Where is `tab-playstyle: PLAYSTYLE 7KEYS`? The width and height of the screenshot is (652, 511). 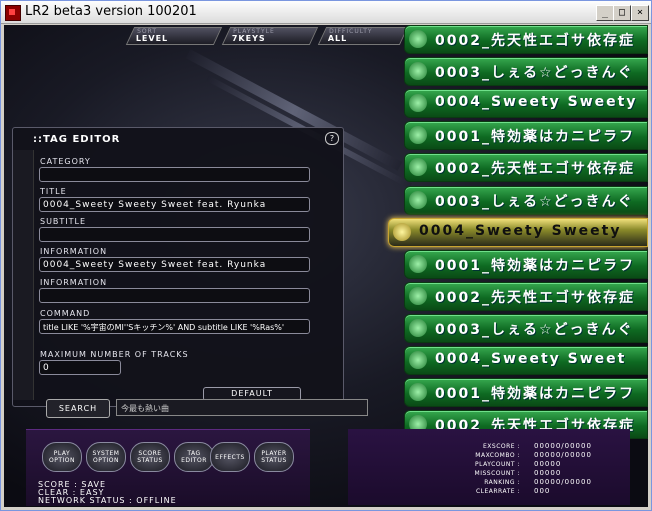
tab-playstyle: PLAYSTYLE 7KEYS is located at coordinates (270, 36).